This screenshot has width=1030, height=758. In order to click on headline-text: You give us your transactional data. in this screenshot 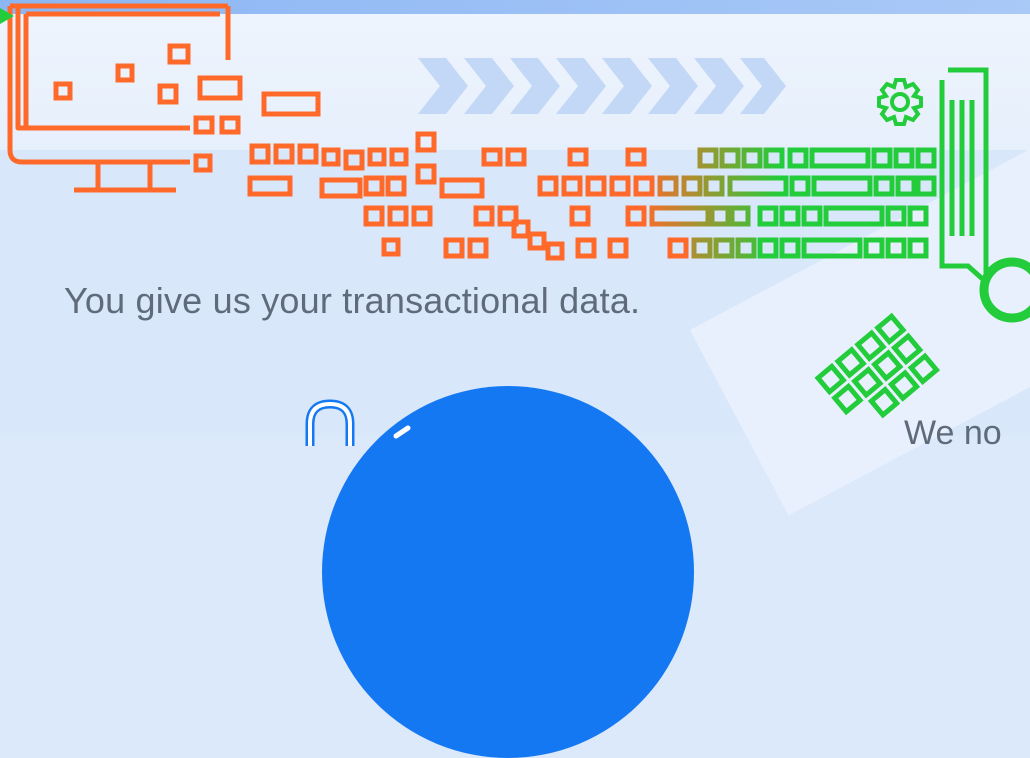, I will do `click(352, 300)`.